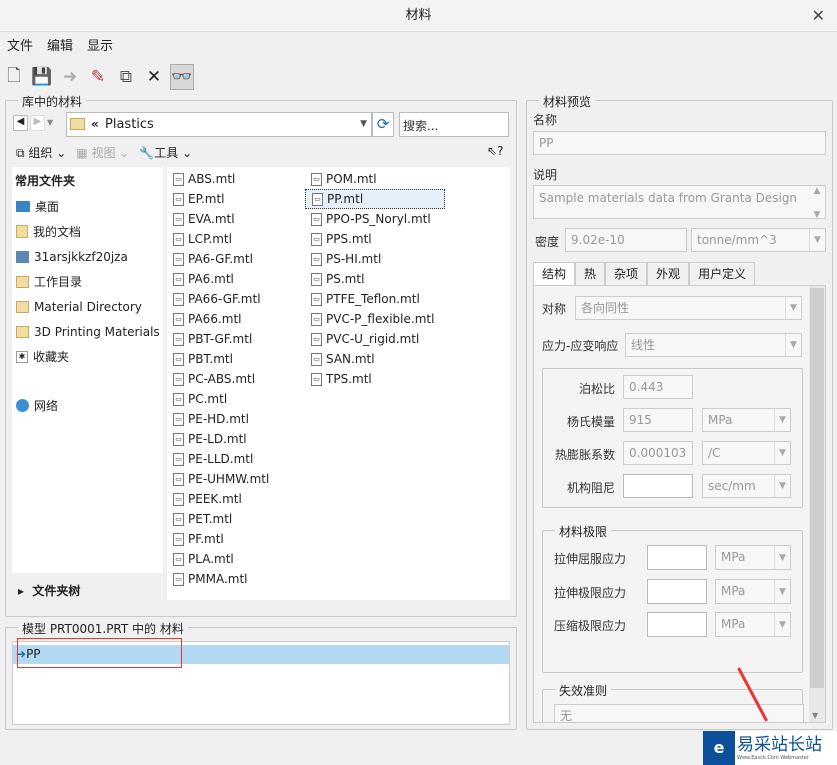 This screenshot has width=837, height=765. What do you see at coordinates (49, 590) in the screenshot?
I see `folder-tree-toggle: ▸ 文件夹树` at bounding box center [49, 590].